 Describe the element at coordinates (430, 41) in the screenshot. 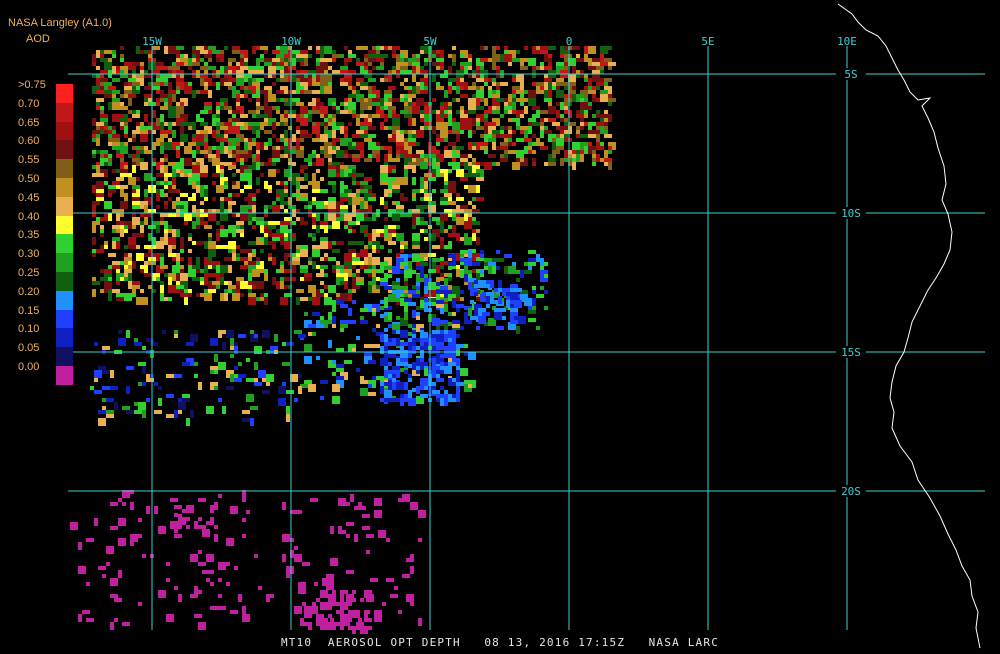

I see `lon-label: 5W` at that location.